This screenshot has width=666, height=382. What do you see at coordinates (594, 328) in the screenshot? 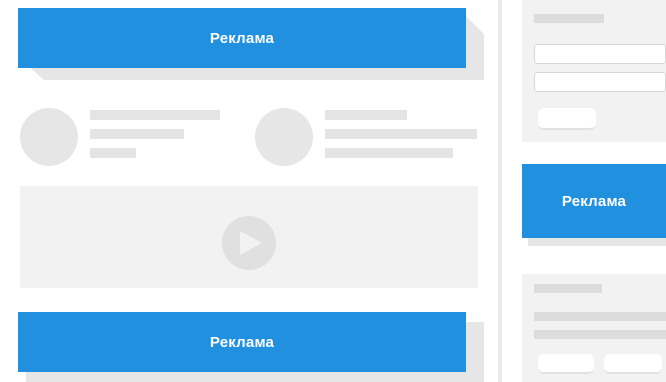
I see `sidebar-bottom-card` at bounding box center [594, 328].